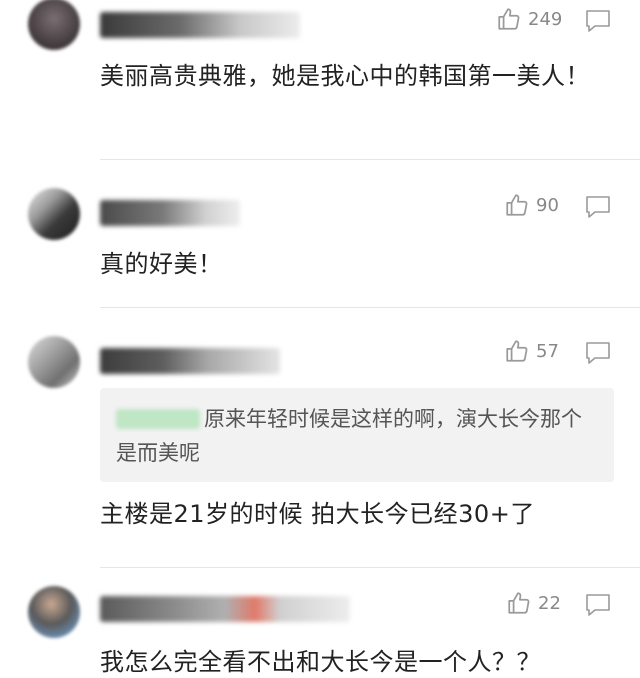  Describe the element at coordinates (161, 264) in the screenshot. I see `comment-text: 真的好美！` at that location.